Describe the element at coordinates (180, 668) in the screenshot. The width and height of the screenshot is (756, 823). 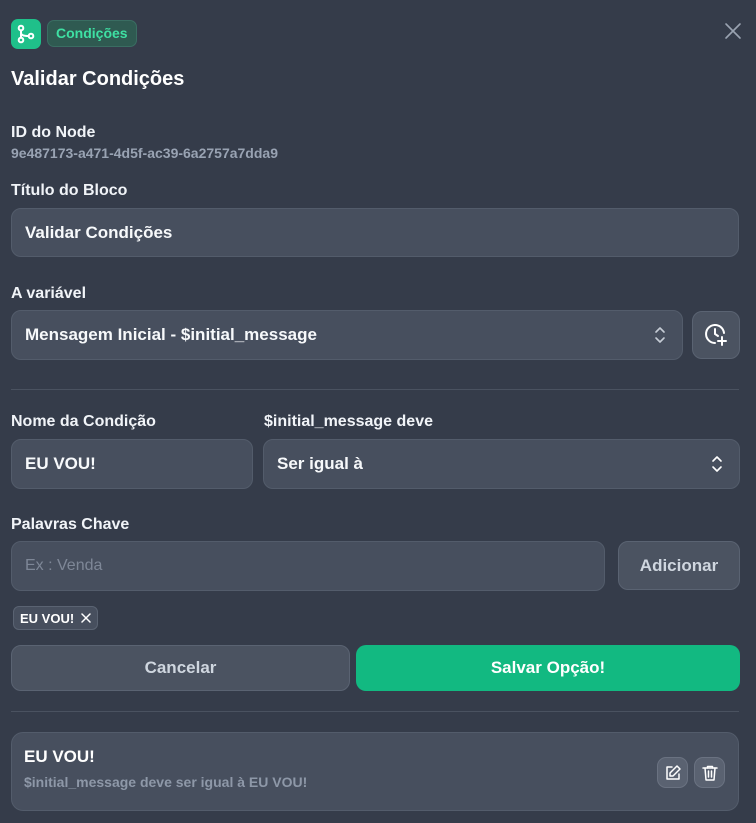
I see `cancel-button: Cancelar` at that location.